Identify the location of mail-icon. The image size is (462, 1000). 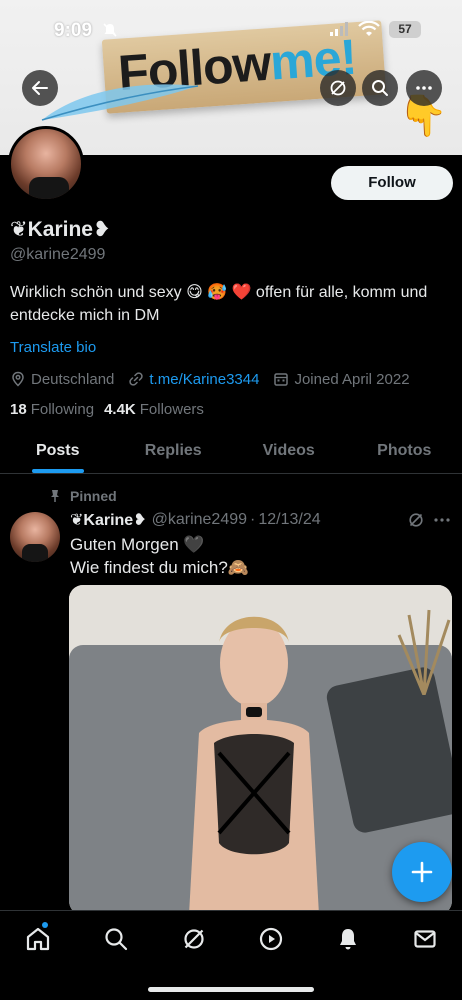
(425, 939).